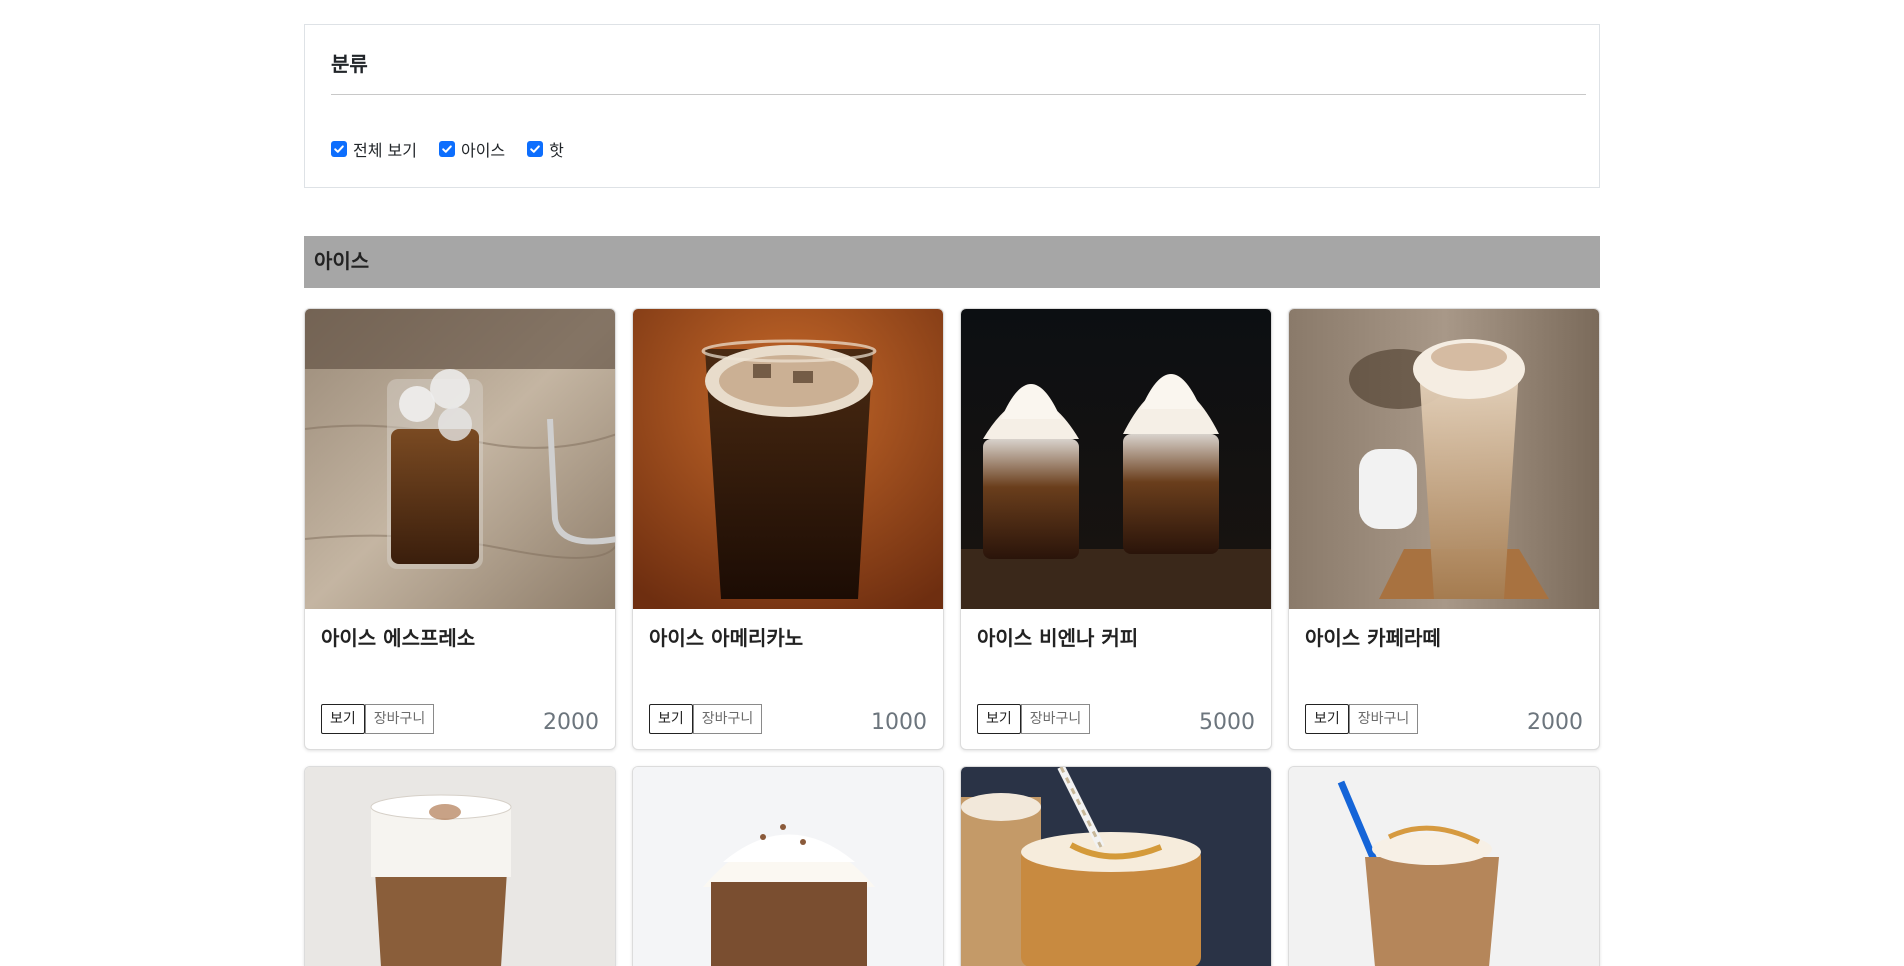  I want to click on product-card-body: 아이스 카페라떼 보기 장바구니 2000, so click(1444, 679).